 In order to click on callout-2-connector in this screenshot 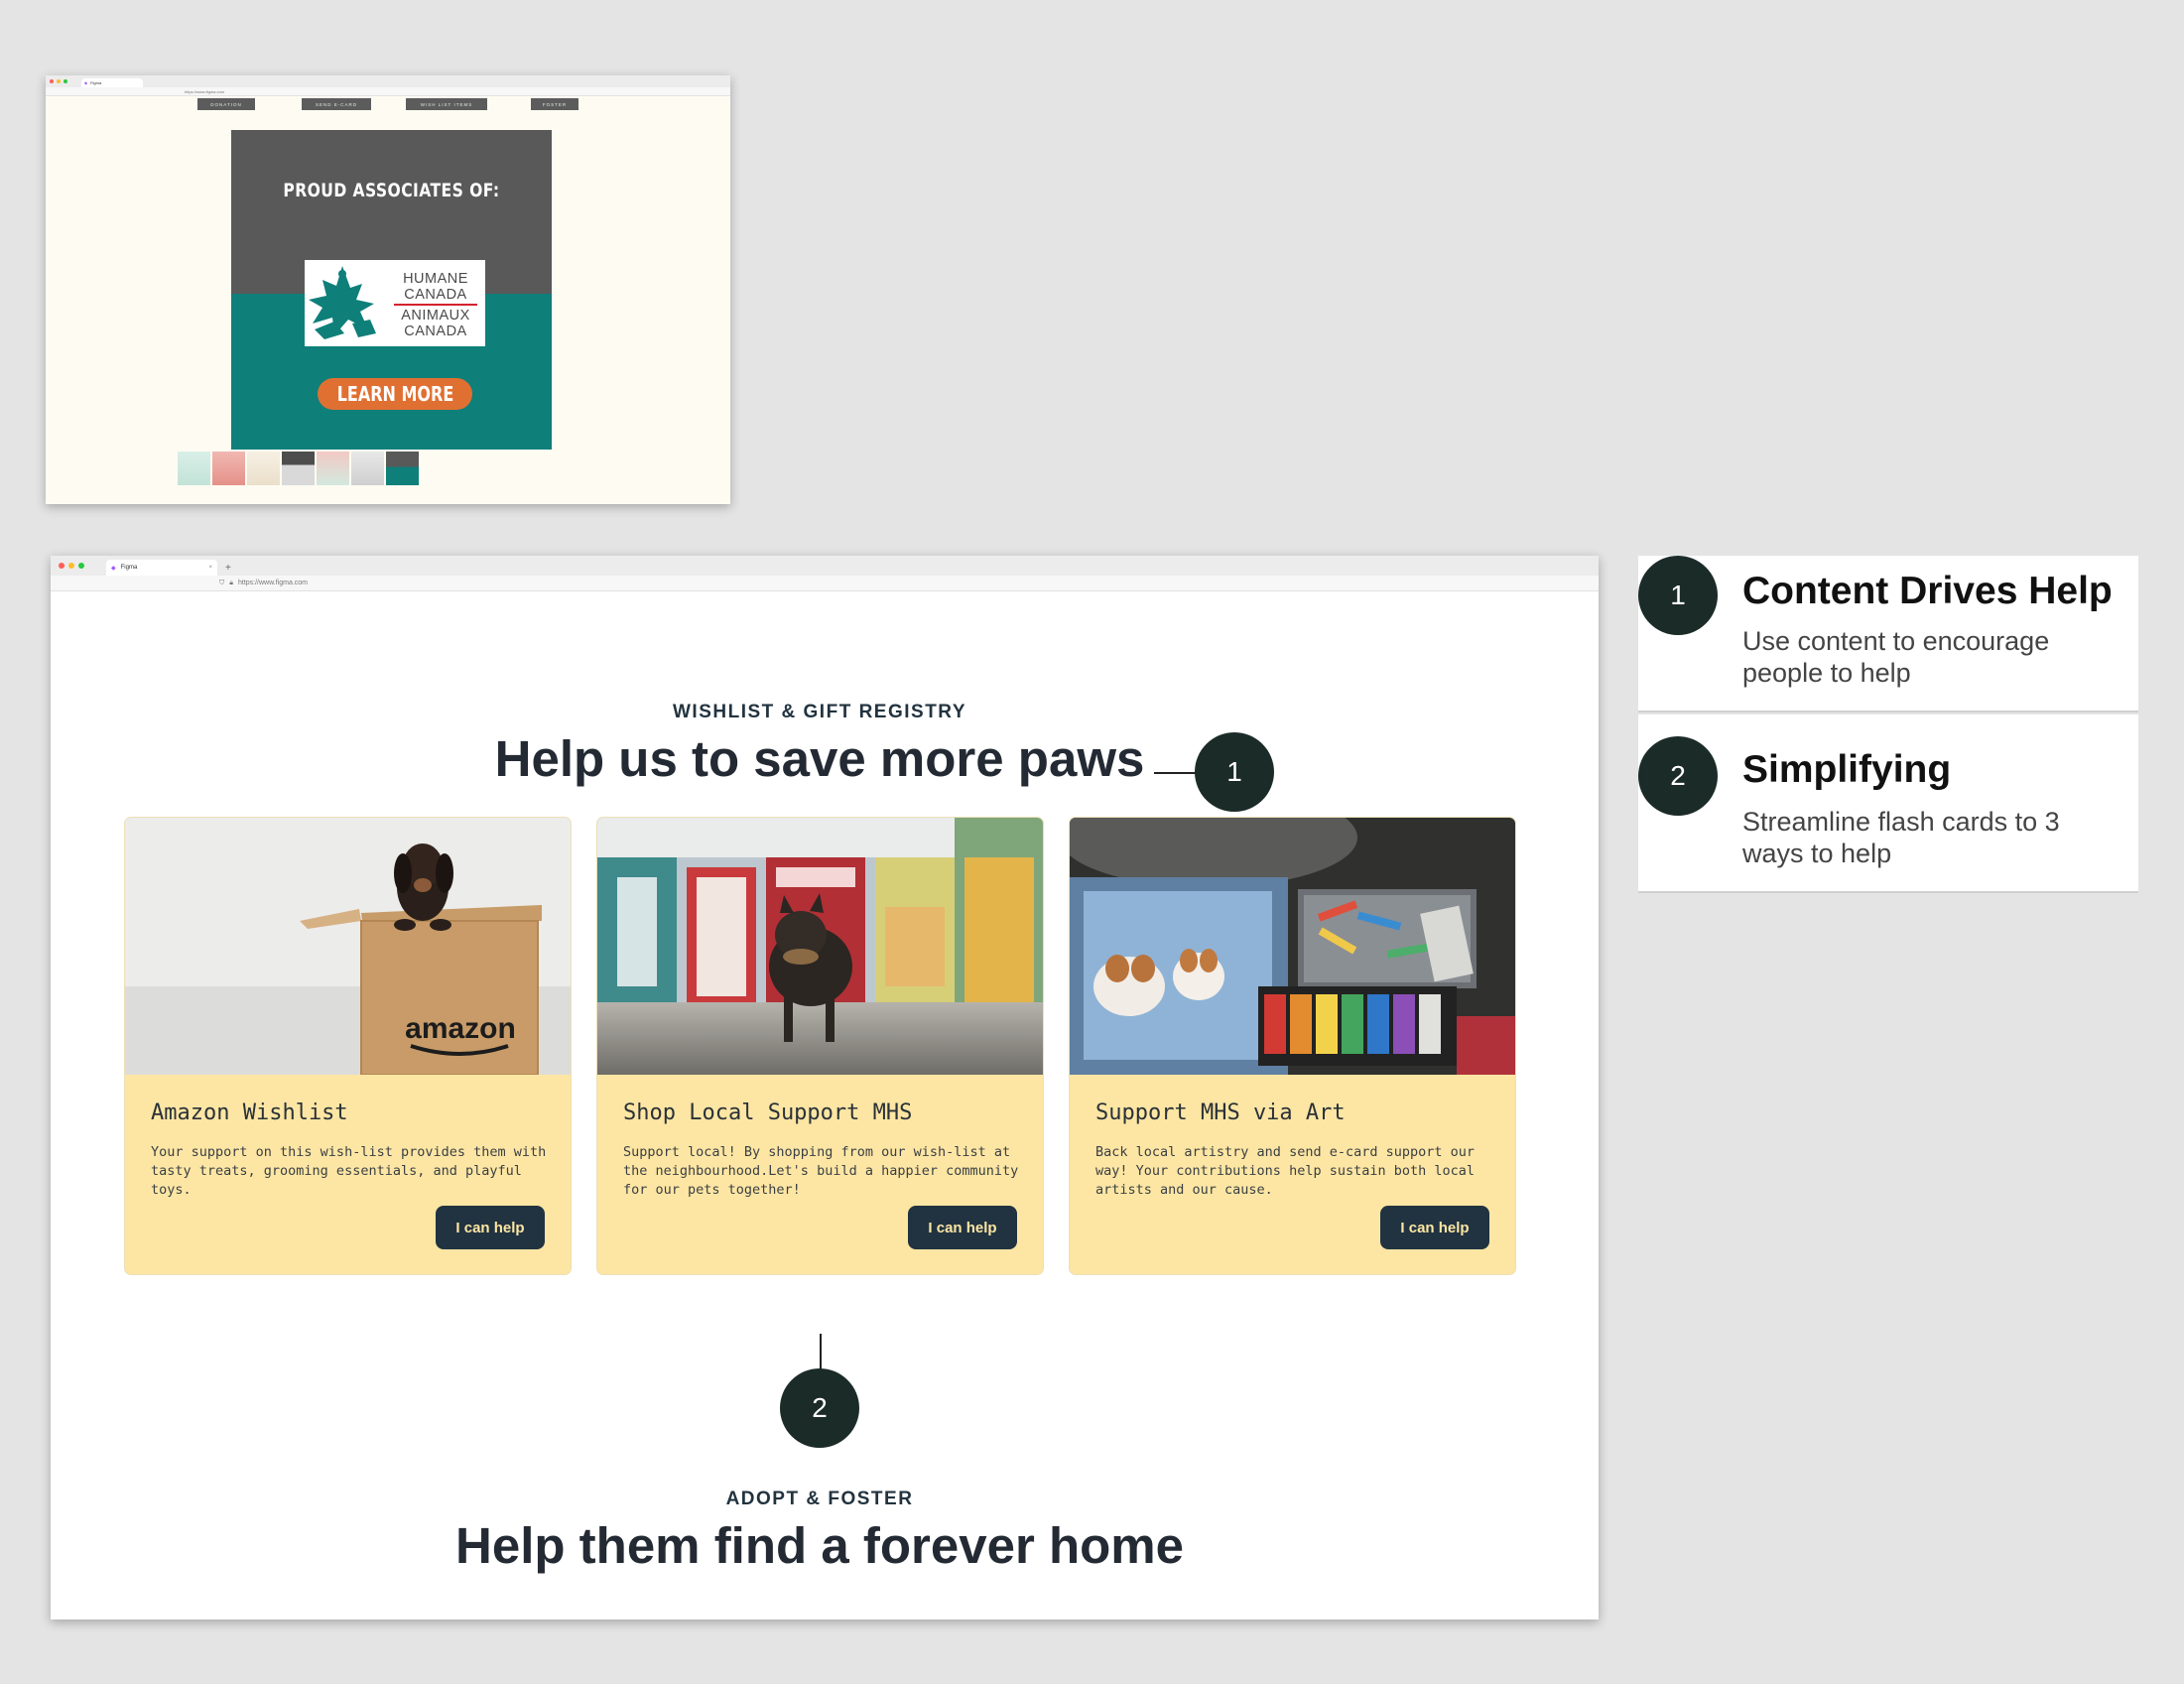, I will do `click(821, 1351)`.